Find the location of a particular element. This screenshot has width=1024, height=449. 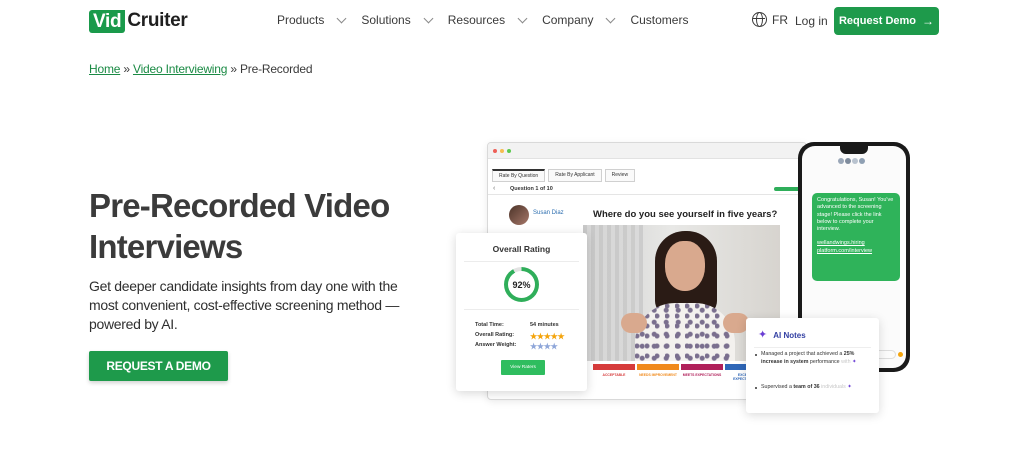

overall-rating-row: Overall Rating: ★★★★★ is located at coordinates (525, 336).